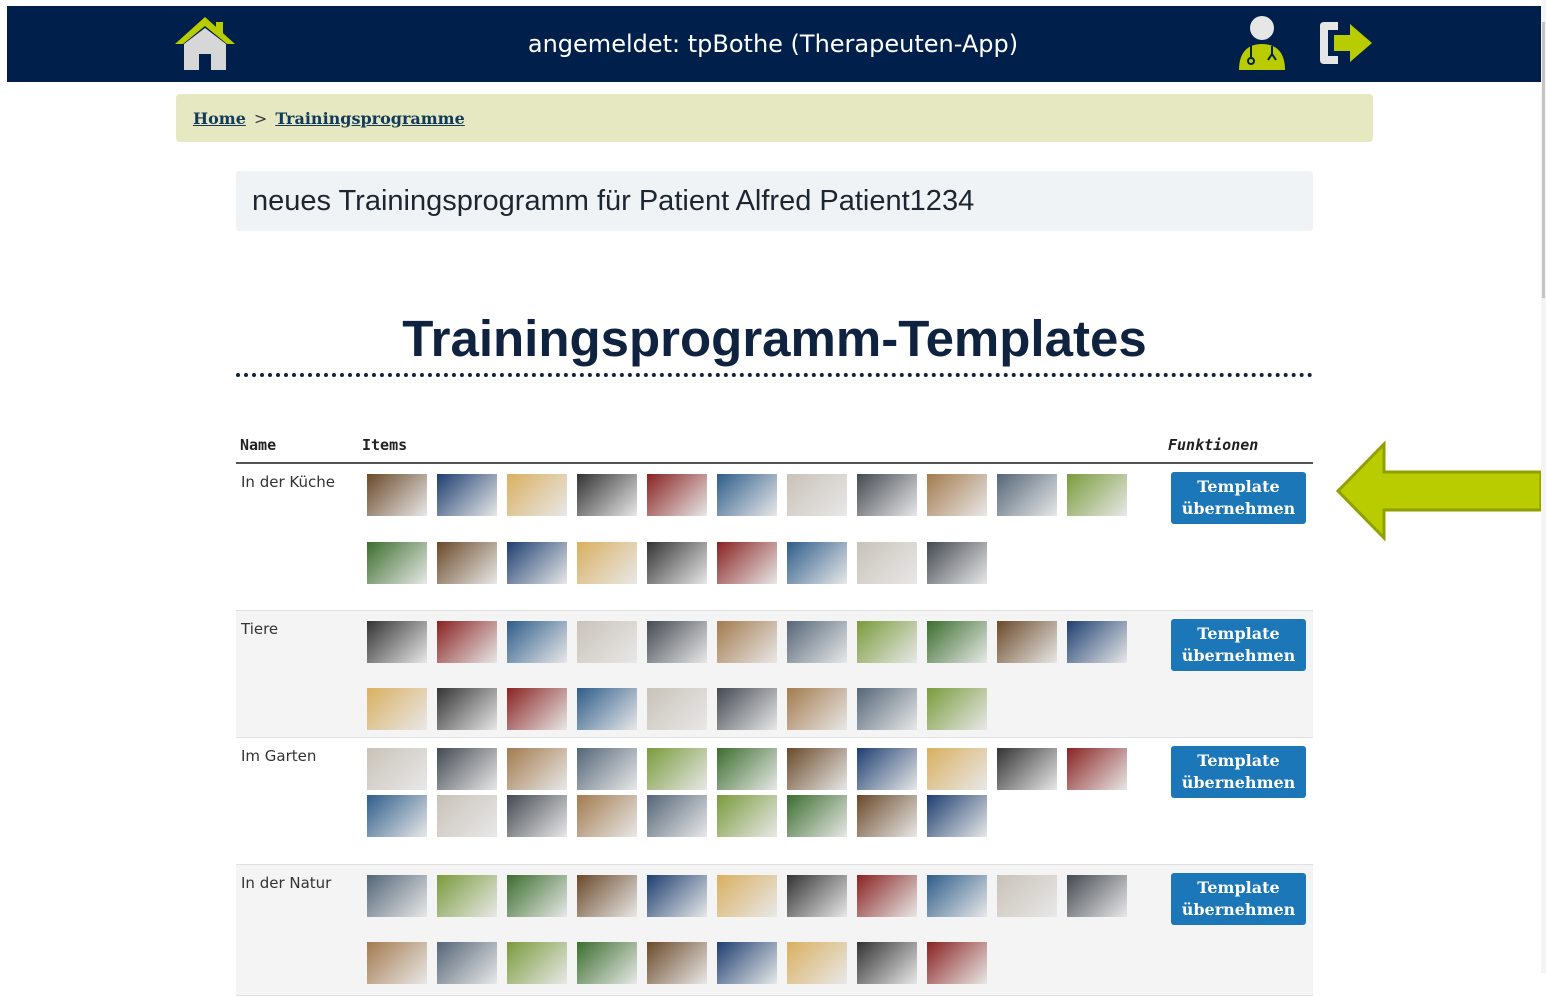  What do you see at coordinates (219, 118) in the screenshot?
I see `breadcrumb-home-link: Home` at bounding box center [219, 118].